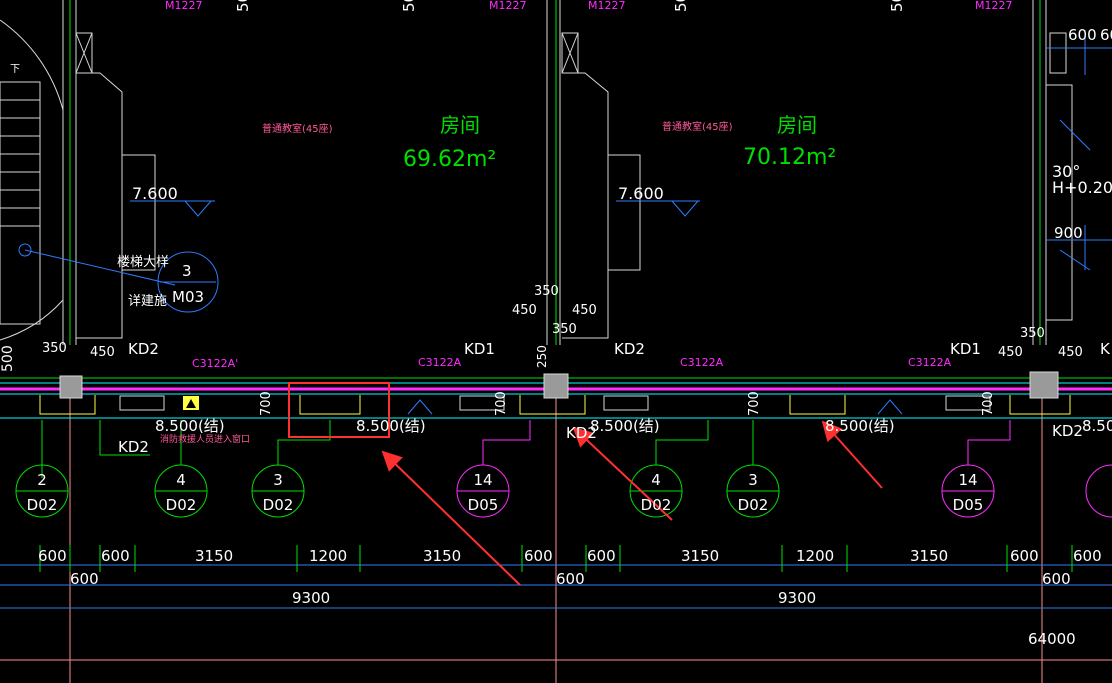 The image size is (1112, 683). What do you see at coordinates (655, 407) in the screenshot?
I see `level-marks-corridor` at bounding box center [655, 407].